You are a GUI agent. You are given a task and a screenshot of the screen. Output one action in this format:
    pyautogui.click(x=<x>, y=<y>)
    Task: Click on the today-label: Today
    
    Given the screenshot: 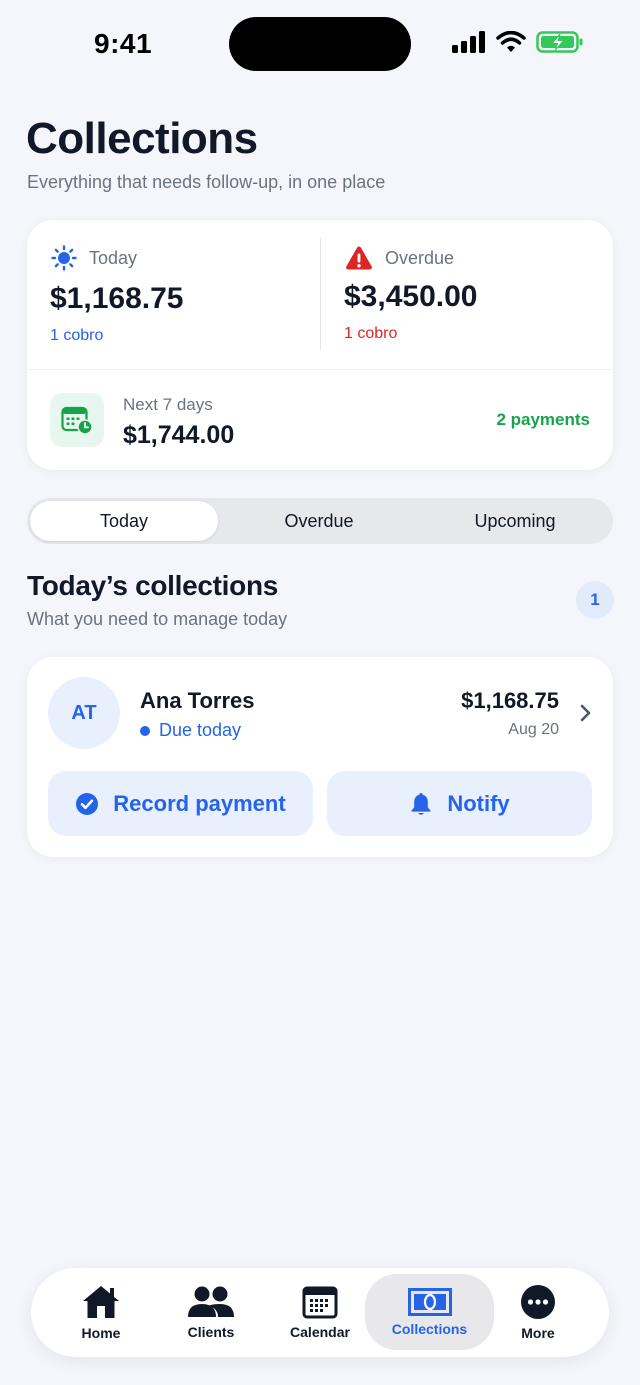 What is the action you would take?
    pyautogui.click(x=113, y=257)
    